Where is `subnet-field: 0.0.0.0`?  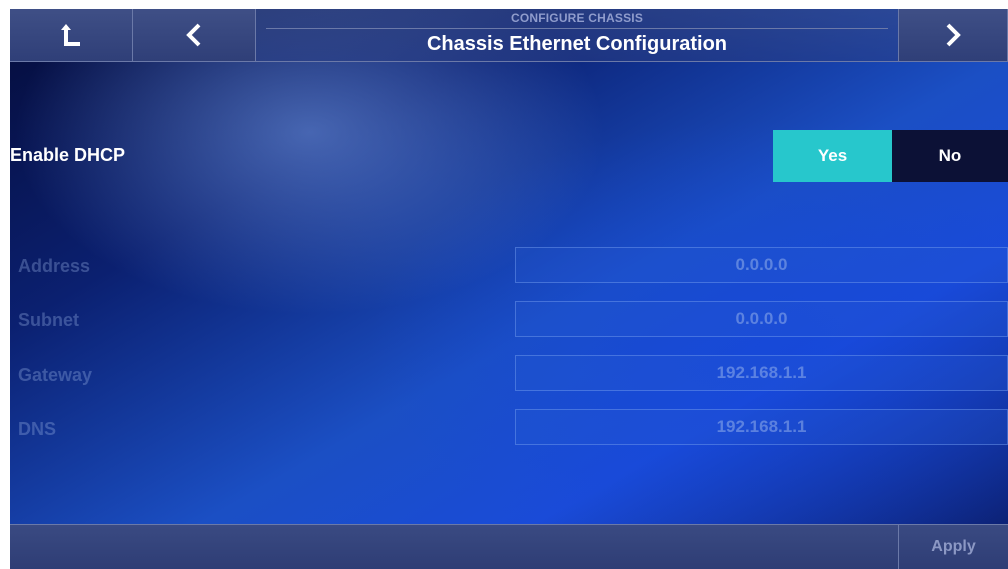 subnet-field: 0.0.0.0 is located at coordinates (761, 319).